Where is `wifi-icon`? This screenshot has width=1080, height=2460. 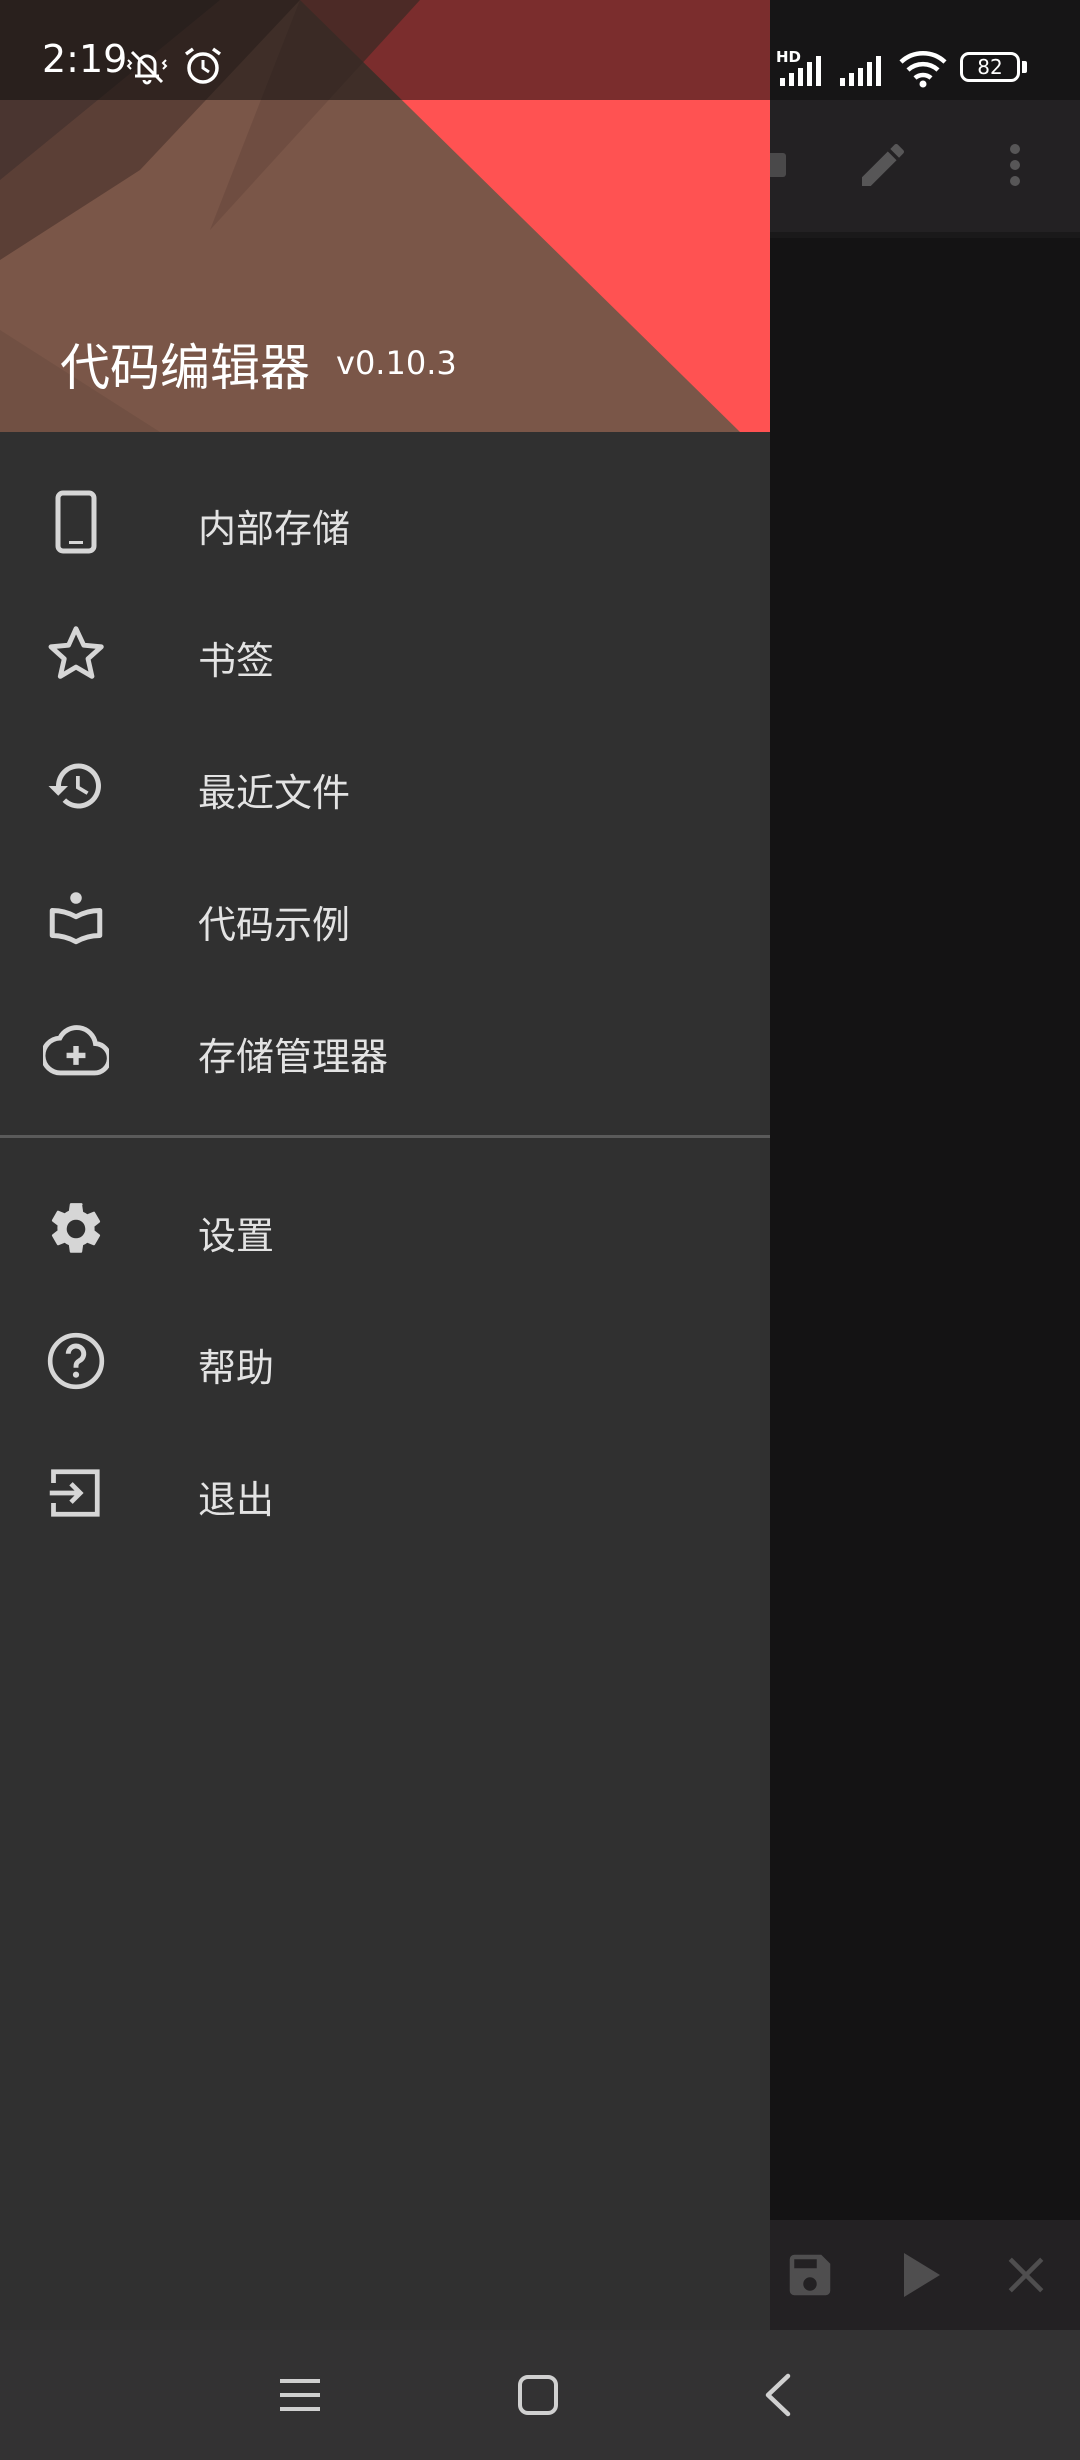
wifi-icon is located at coordinates (923, 71).